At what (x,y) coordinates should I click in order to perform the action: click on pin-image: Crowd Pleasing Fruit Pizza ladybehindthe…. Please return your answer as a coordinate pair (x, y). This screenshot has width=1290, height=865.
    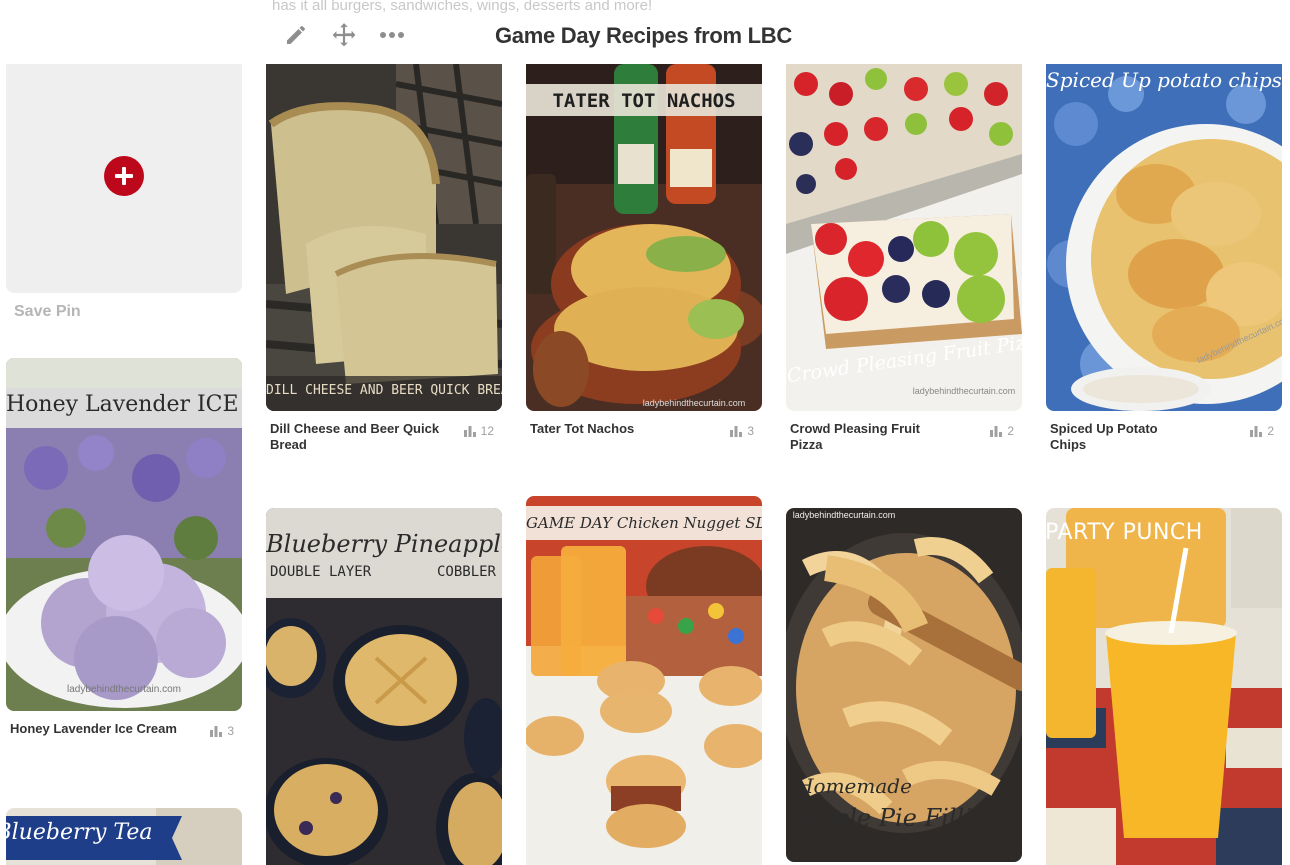
    Looking at the image, I should click on (904, 237).